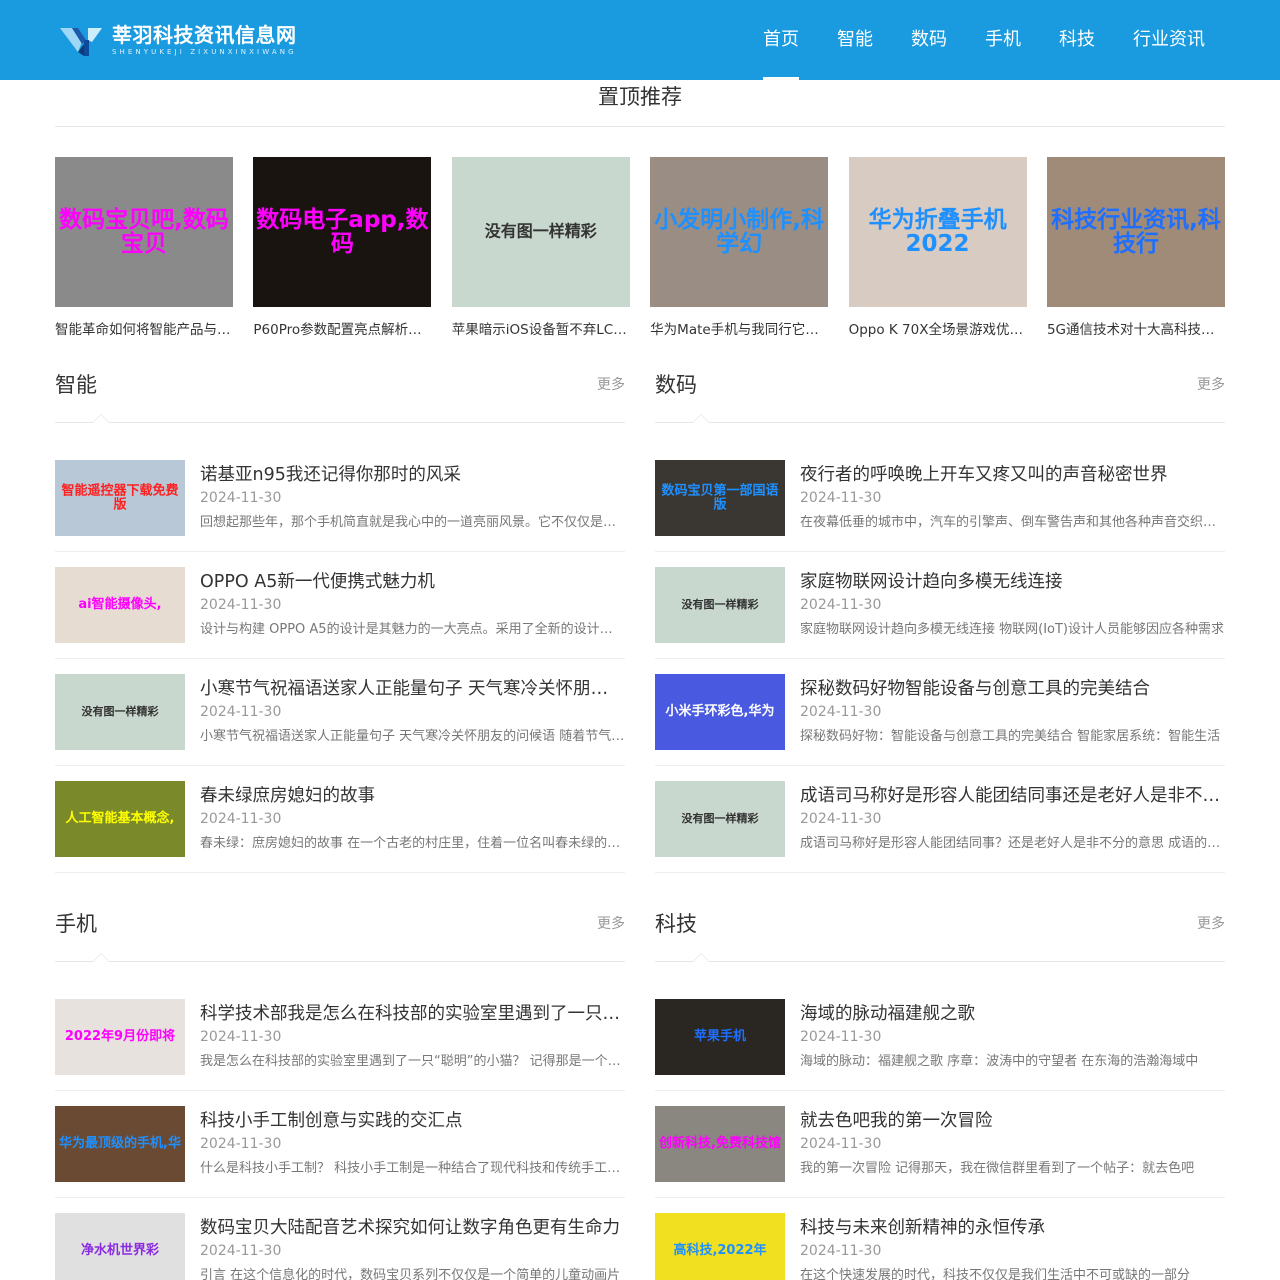 This screenshot has width=1280, height=1280. What do you see at coordinates (342, 328) in the screenshot?
I see `top-recommend-caption: P60Pro参数配置亮点解析华为最新旗舰` at bounding box center [342, 328].